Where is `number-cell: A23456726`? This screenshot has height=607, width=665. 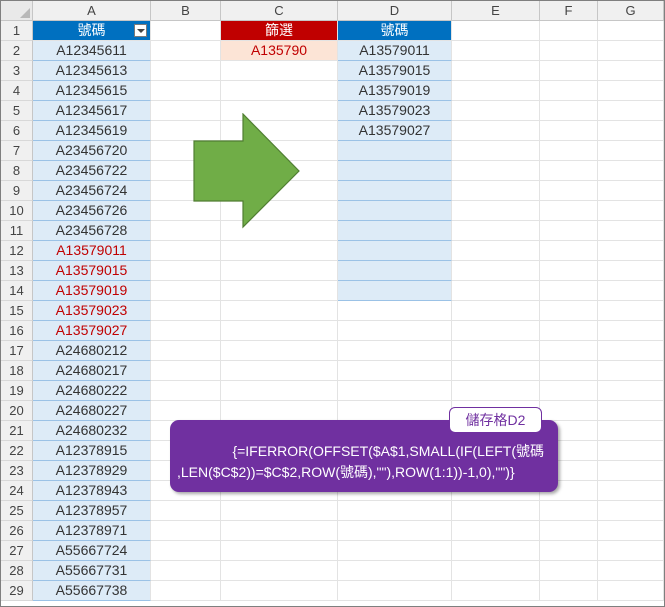
number-cell: A23456726 is located at coordinates (92, 211).